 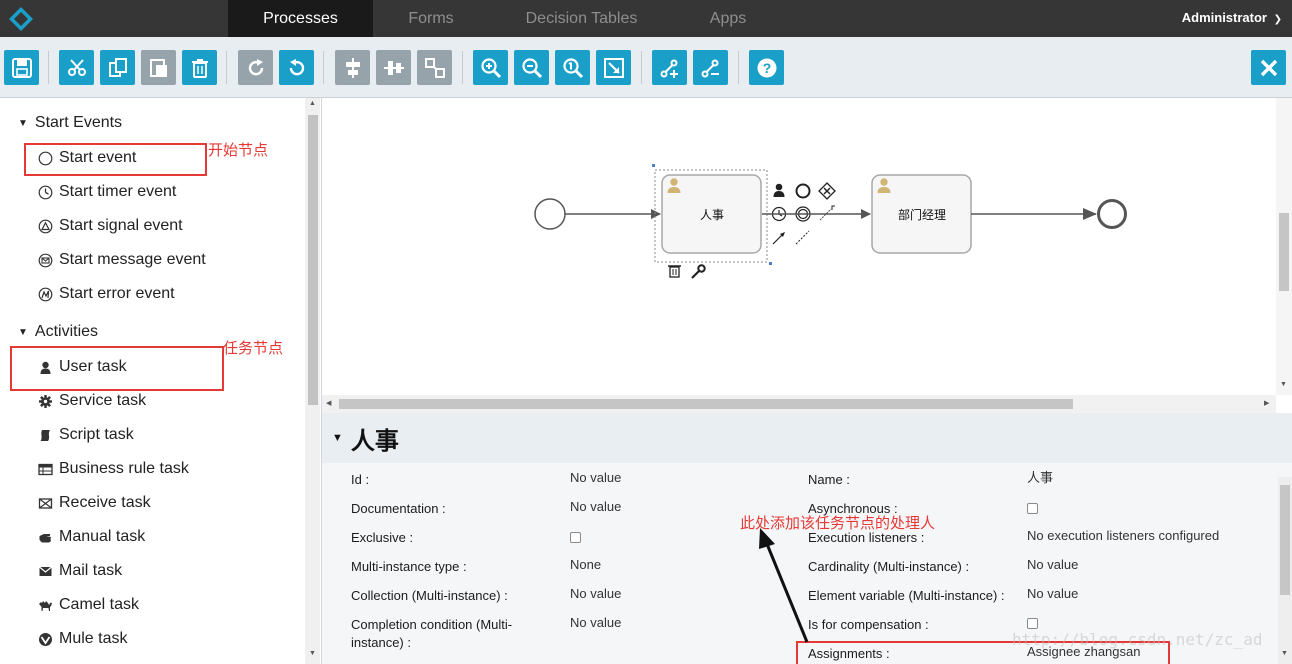 What do you see at coordinates (698, 271) in the screenshot?
I see `wrench-icon` at bounding box center [698, 271].